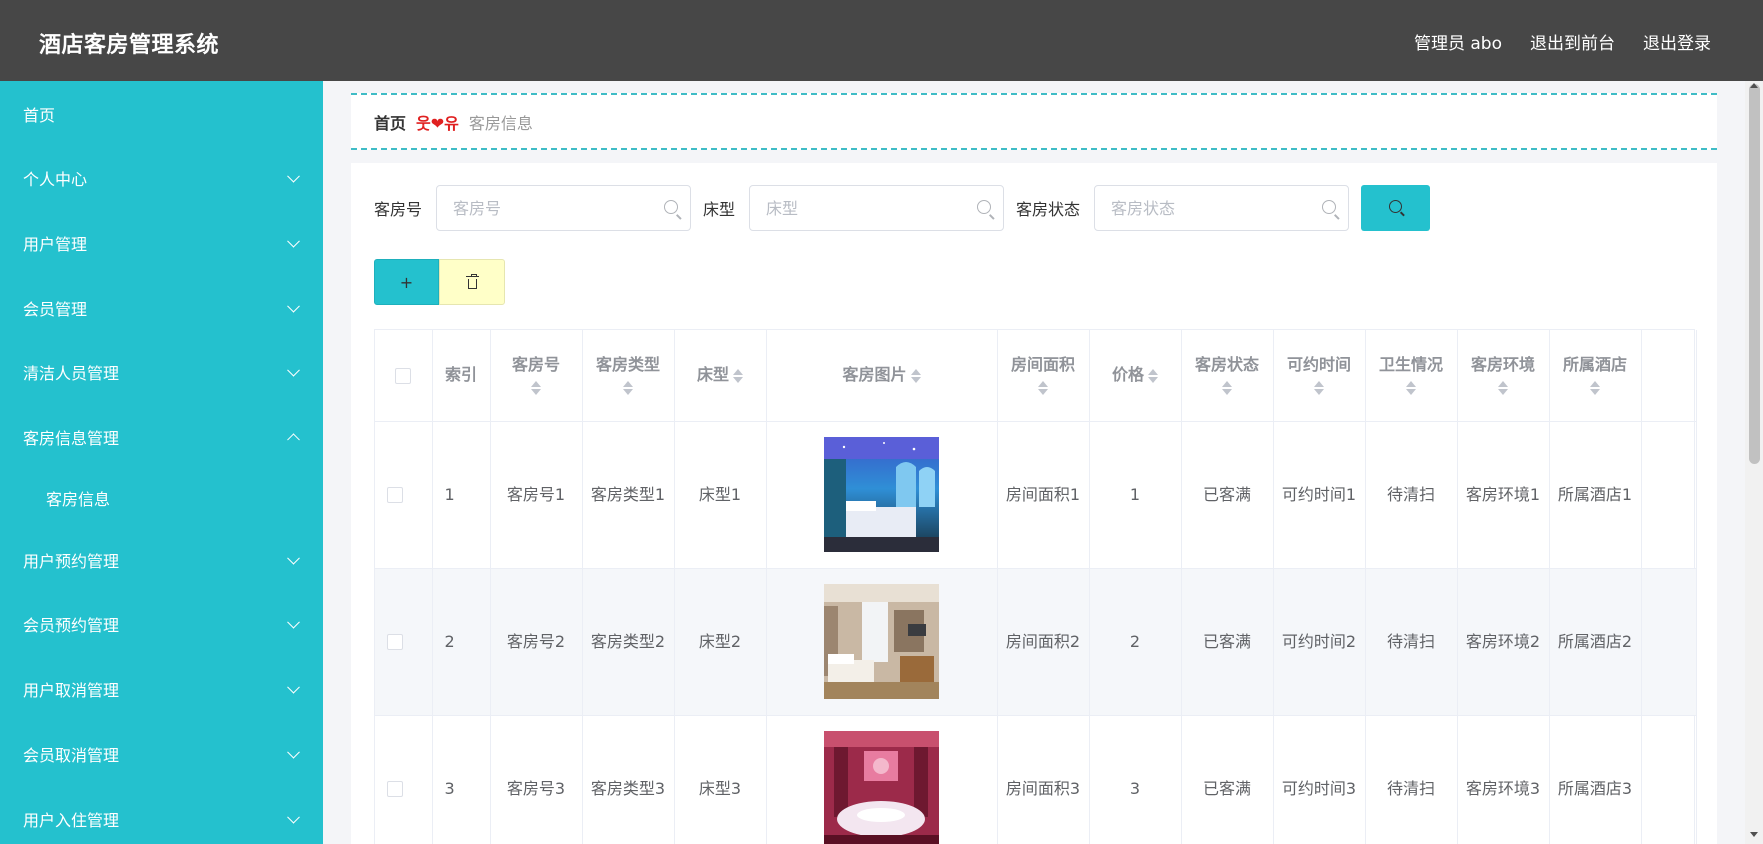 This screenshot has width=1763, height=844. I want to click on sidebar-item-member-management: 会员管理, so click(161, 307).